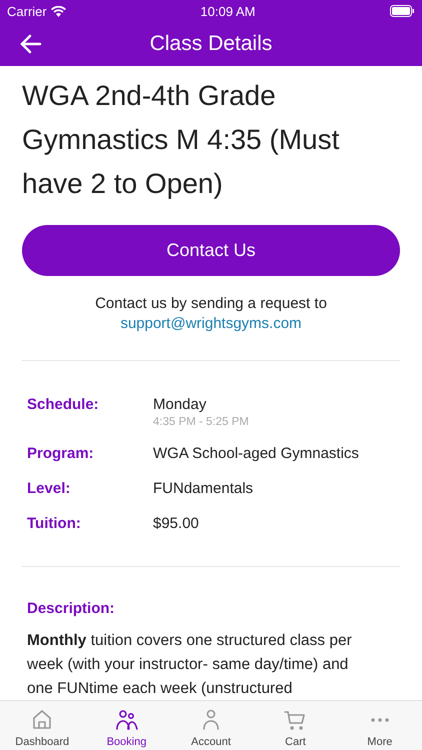 The image size is (422, 750). What do you see at coordinates (58, 11) in the screenshot?
I see `wifi-icon` at bounding box center [58, 11].